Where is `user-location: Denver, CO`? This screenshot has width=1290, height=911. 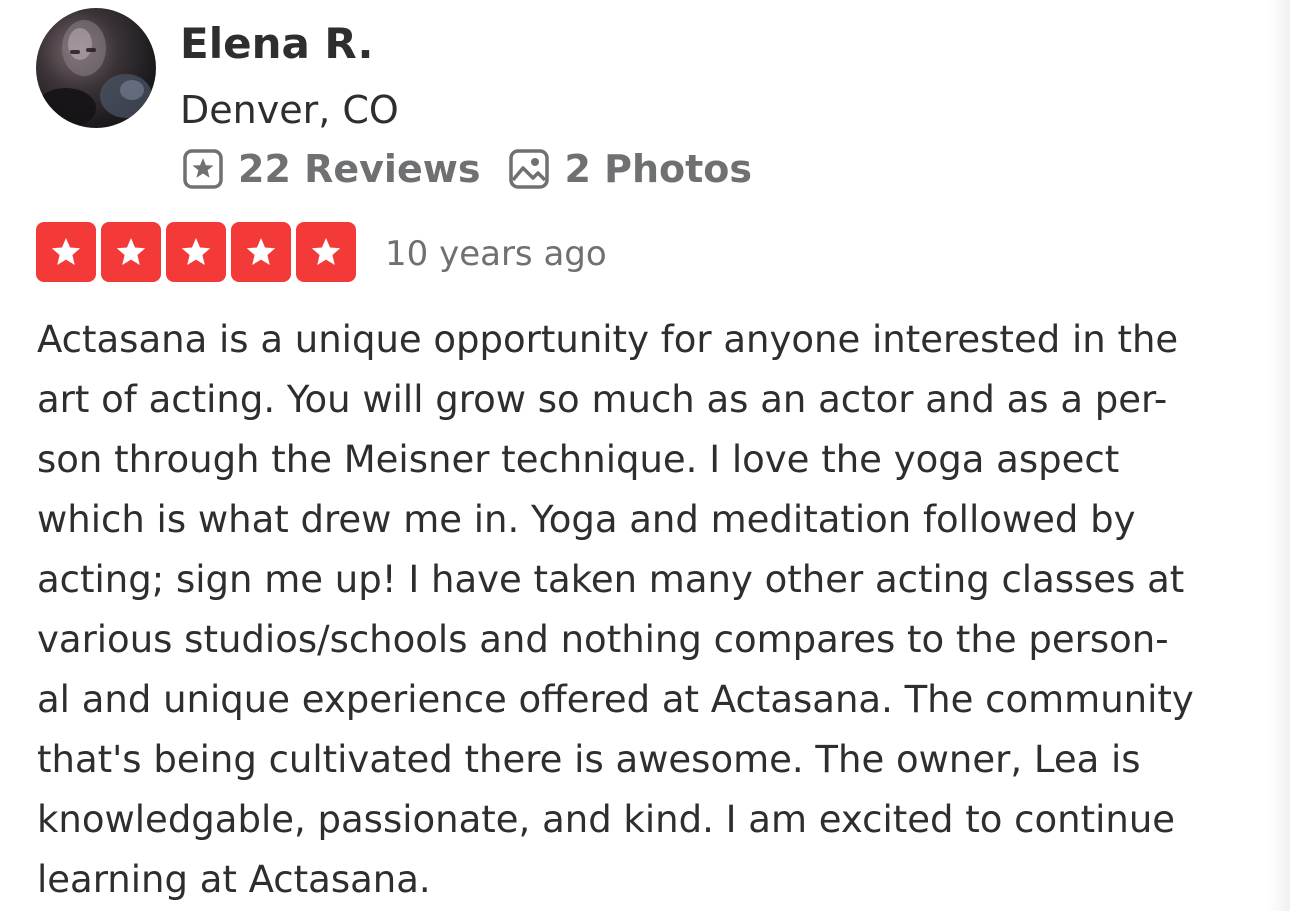 user-location: Denver, CO is located at coordinates (289, 110).